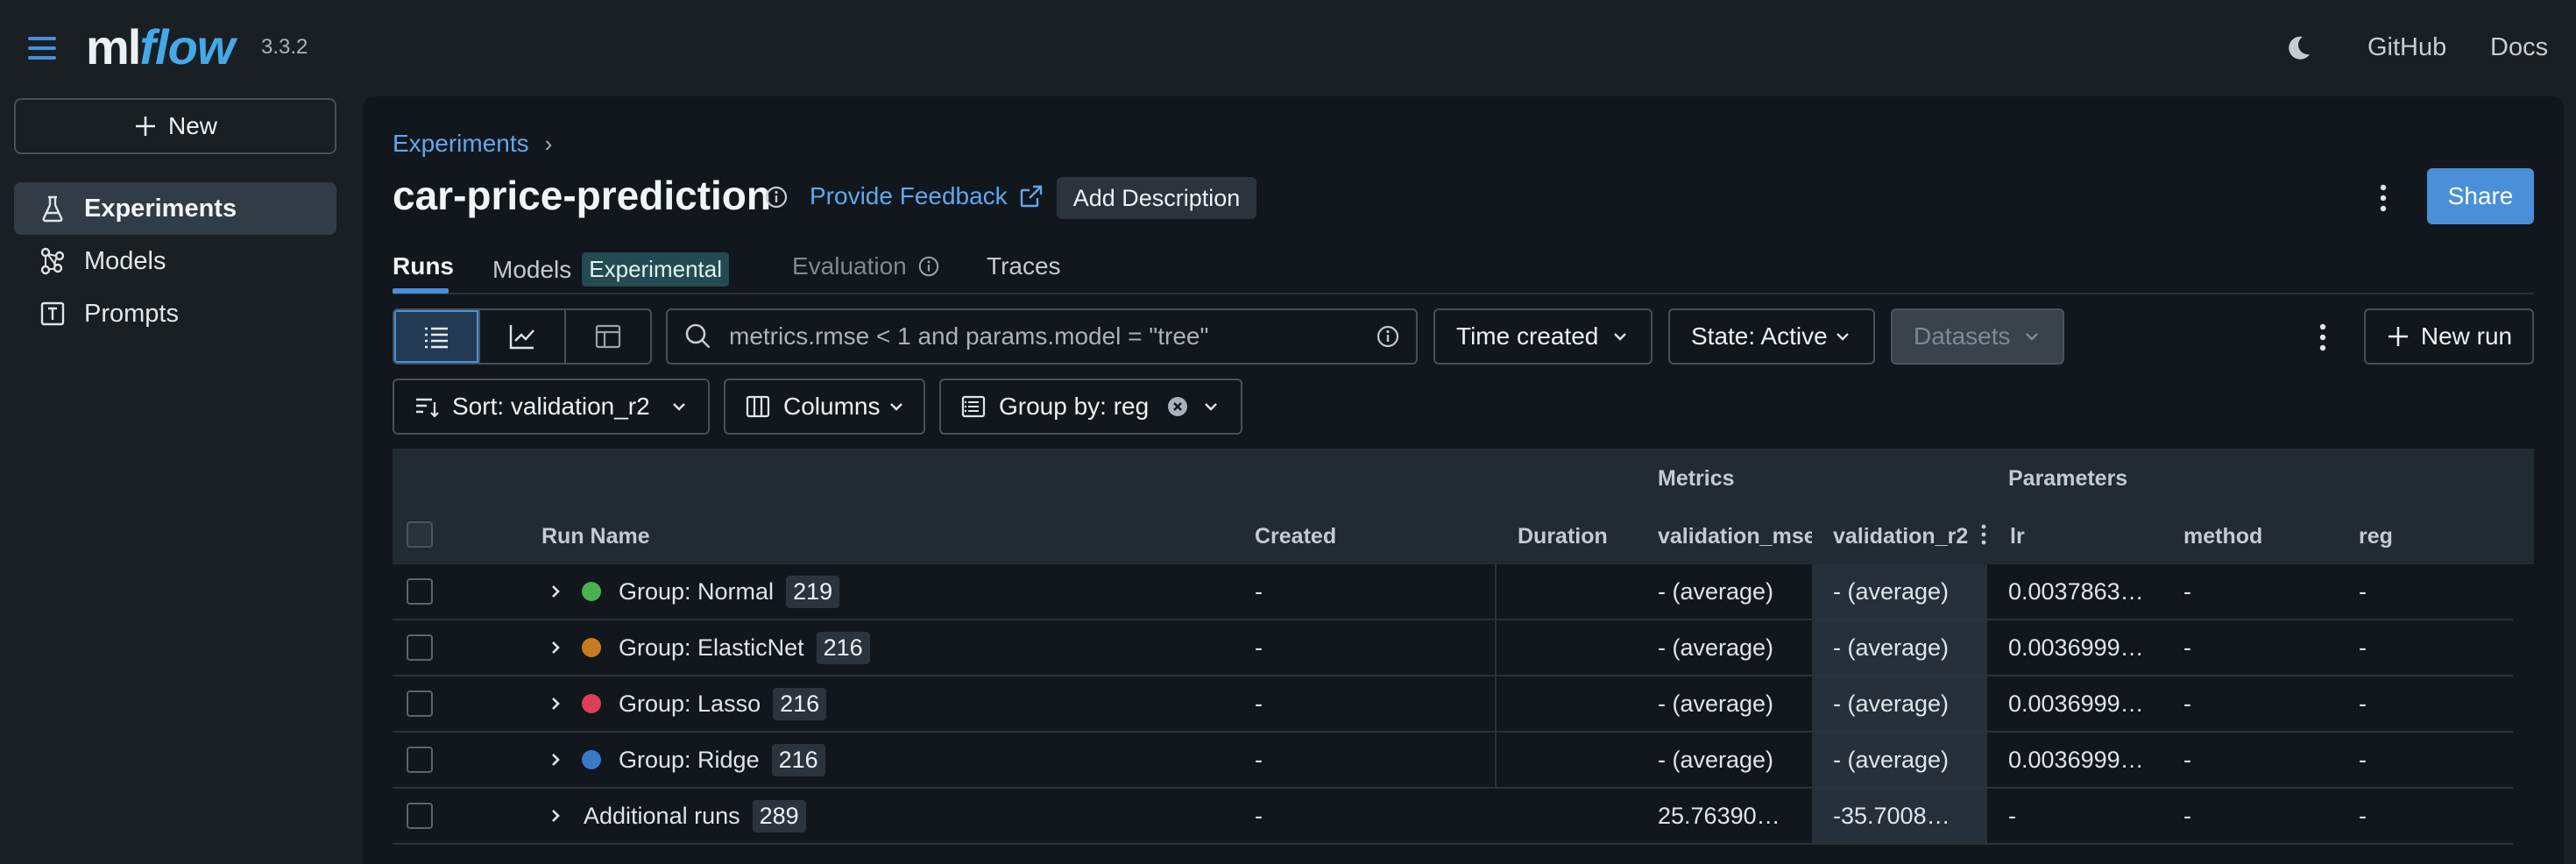  What do you see at coordinates (595, 536) in the screenshot?
I see `column-header-run-name: Run Name` at bounding box center [595, 536].